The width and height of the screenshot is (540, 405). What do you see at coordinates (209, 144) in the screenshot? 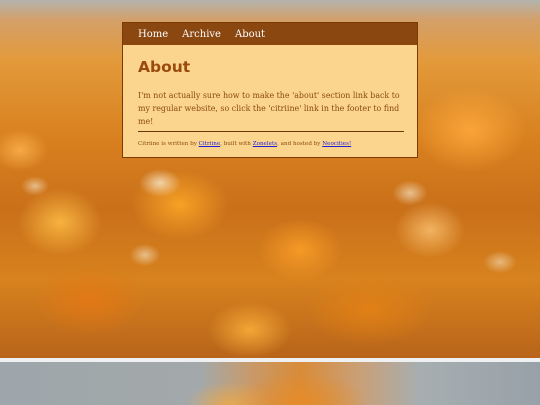
I see `footer-citriine-link: Citriine` at bounding box center [209, 144].